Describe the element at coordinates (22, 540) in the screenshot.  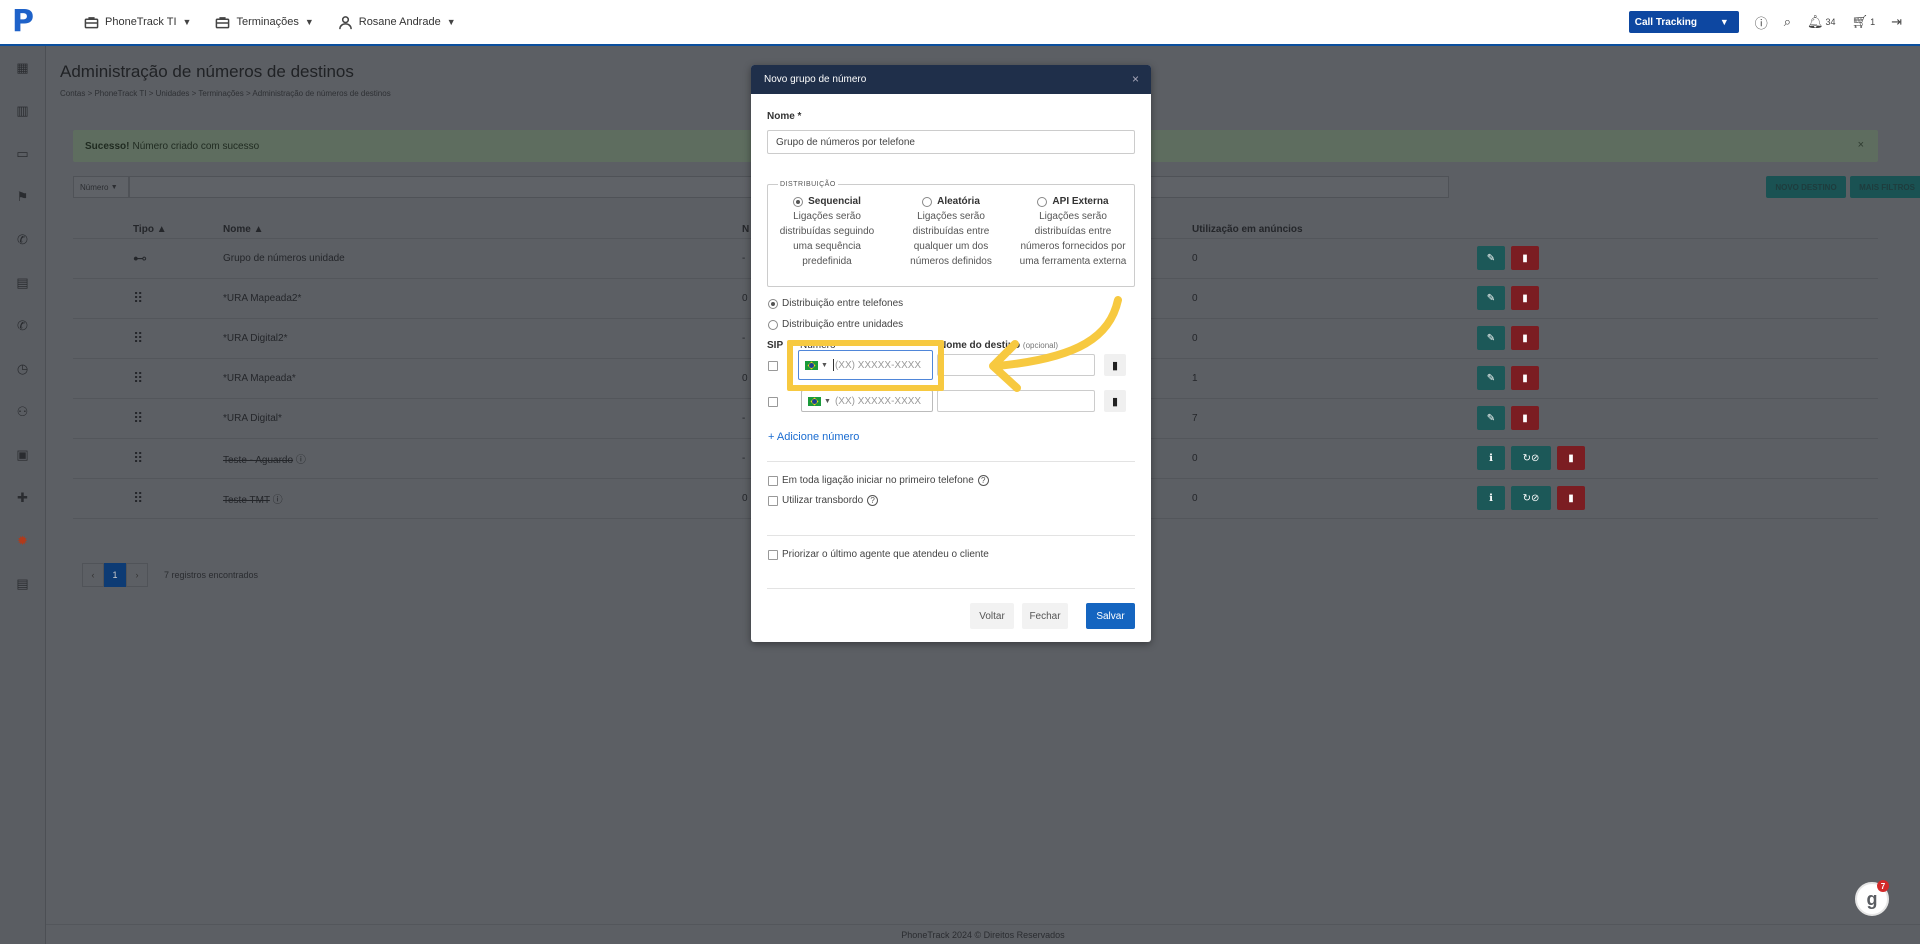
I see `settings-icon: ✹` at that location.